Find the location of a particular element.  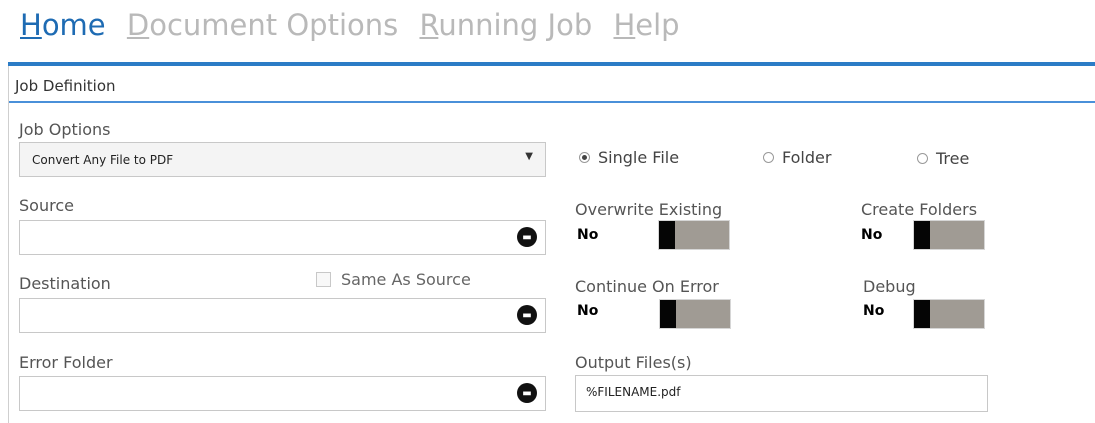

job-options-label: Job Options is located at coordinates (65, 129).